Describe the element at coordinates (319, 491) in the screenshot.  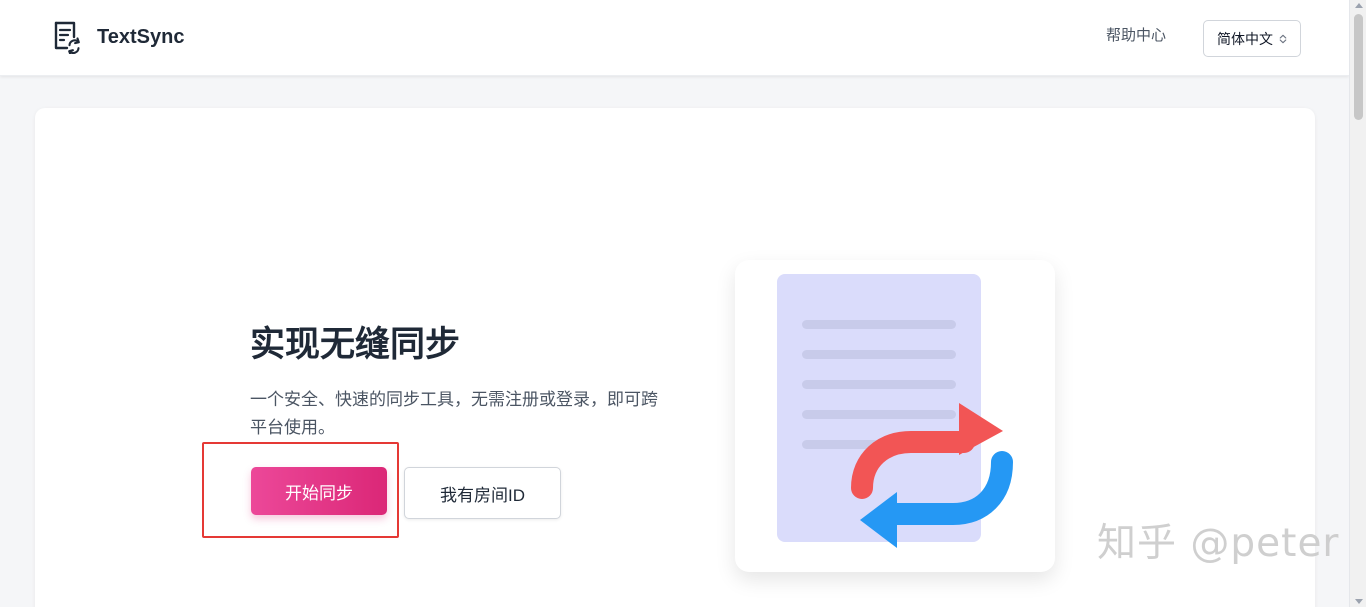
I see `start-sync-button: 开始同步` at that location.